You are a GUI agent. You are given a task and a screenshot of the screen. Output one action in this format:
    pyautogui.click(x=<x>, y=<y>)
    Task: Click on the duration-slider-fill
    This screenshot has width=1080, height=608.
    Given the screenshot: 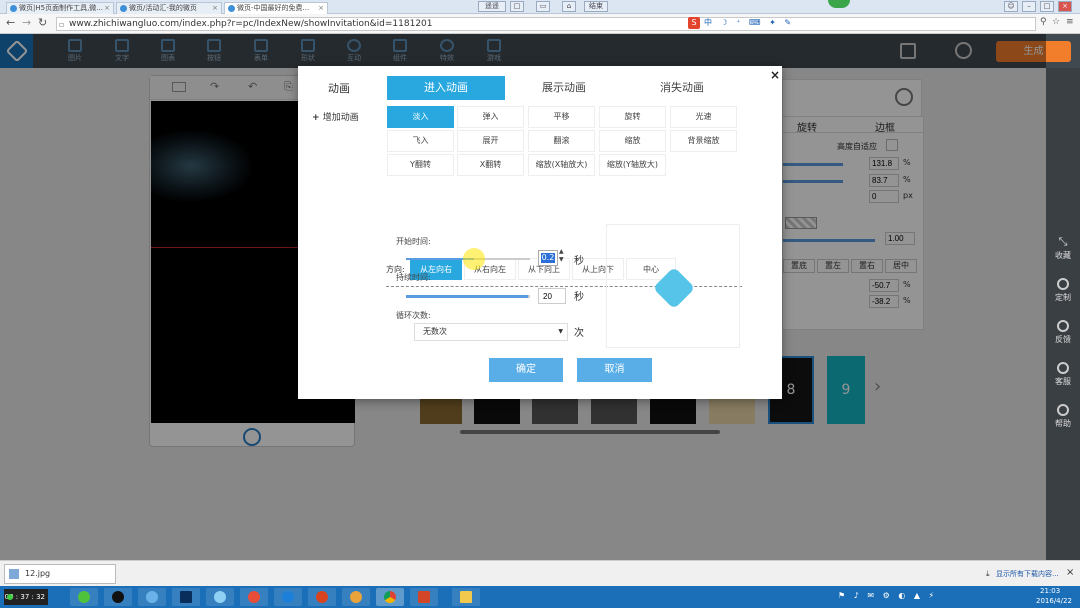 What is the action you would take?
    pyautogui.click(x=467, y=296)
    